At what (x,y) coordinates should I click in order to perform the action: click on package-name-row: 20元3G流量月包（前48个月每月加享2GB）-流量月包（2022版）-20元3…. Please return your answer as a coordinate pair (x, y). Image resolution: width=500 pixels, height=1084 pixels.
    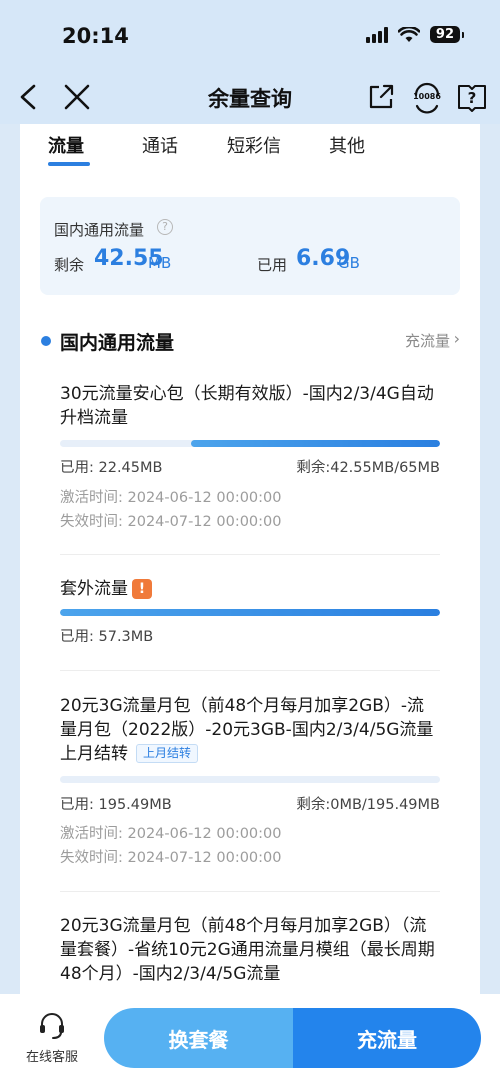
    Looking at the image, I should click on (250, 730).